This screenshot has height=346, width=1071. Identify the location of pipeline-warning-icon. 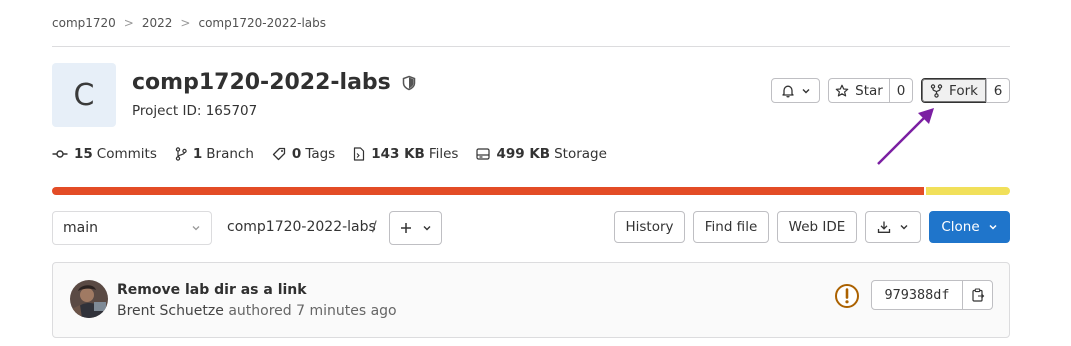
(847, 296).